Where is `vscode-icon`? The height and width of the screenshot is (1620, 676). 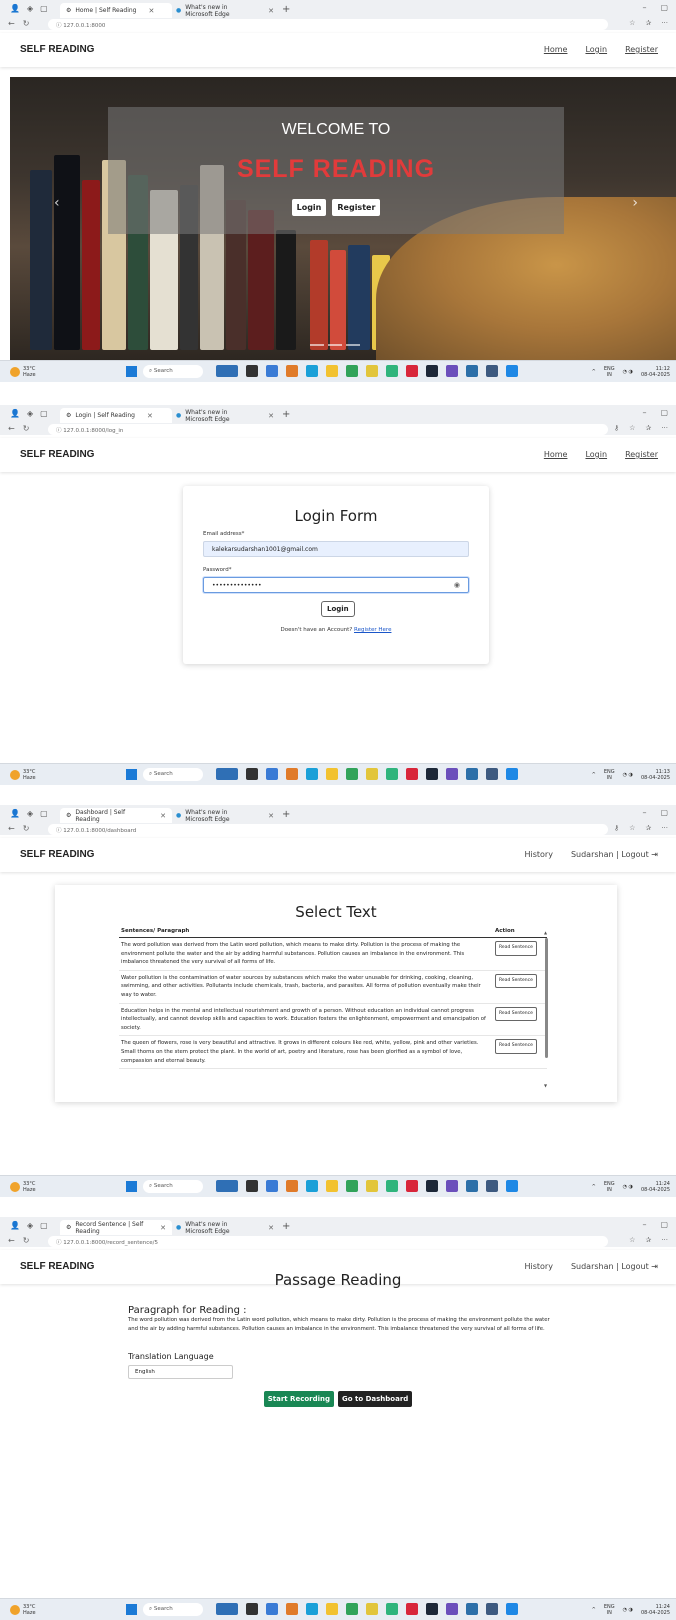 vscode-icon is located at coordinates (512, 1186).